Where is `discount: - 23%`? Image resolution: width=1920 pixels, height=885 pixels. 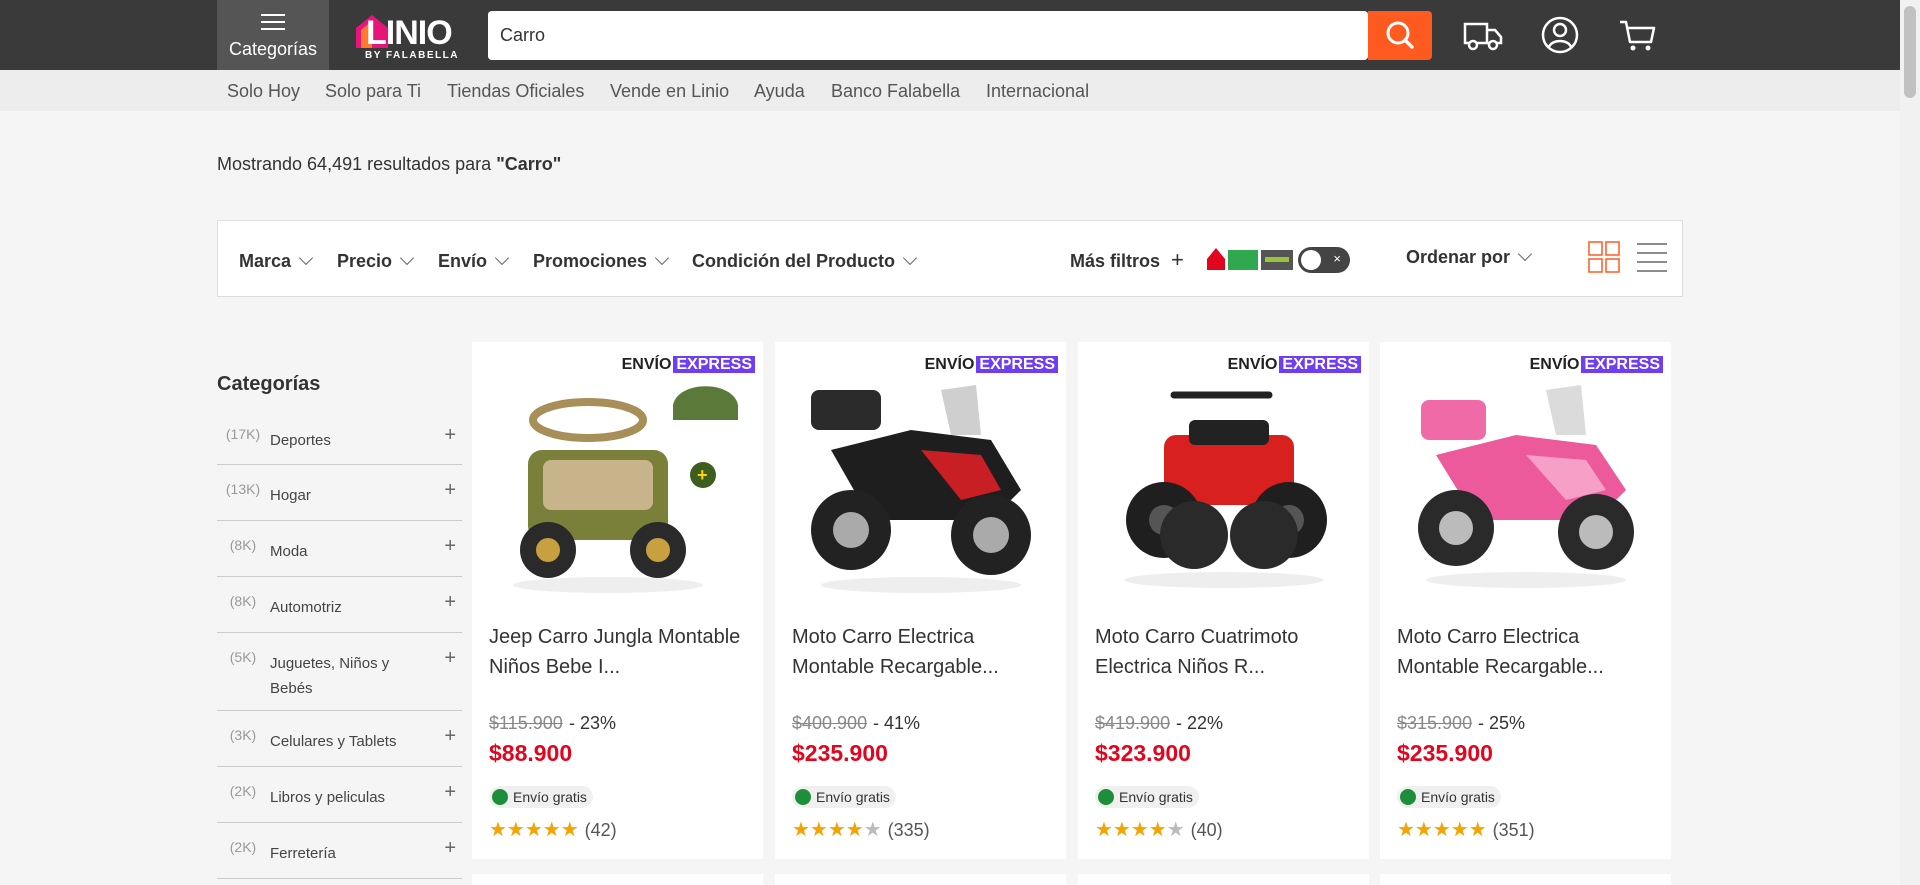
discount: - 23% is located at coordinates (593, 723).